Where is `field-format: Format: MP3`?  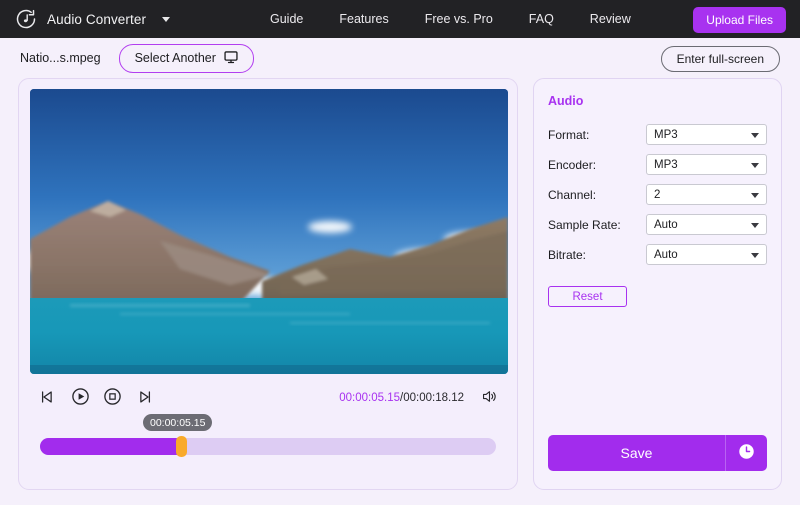 field-format: Format: MP3 is located at coordinates (657, 134).